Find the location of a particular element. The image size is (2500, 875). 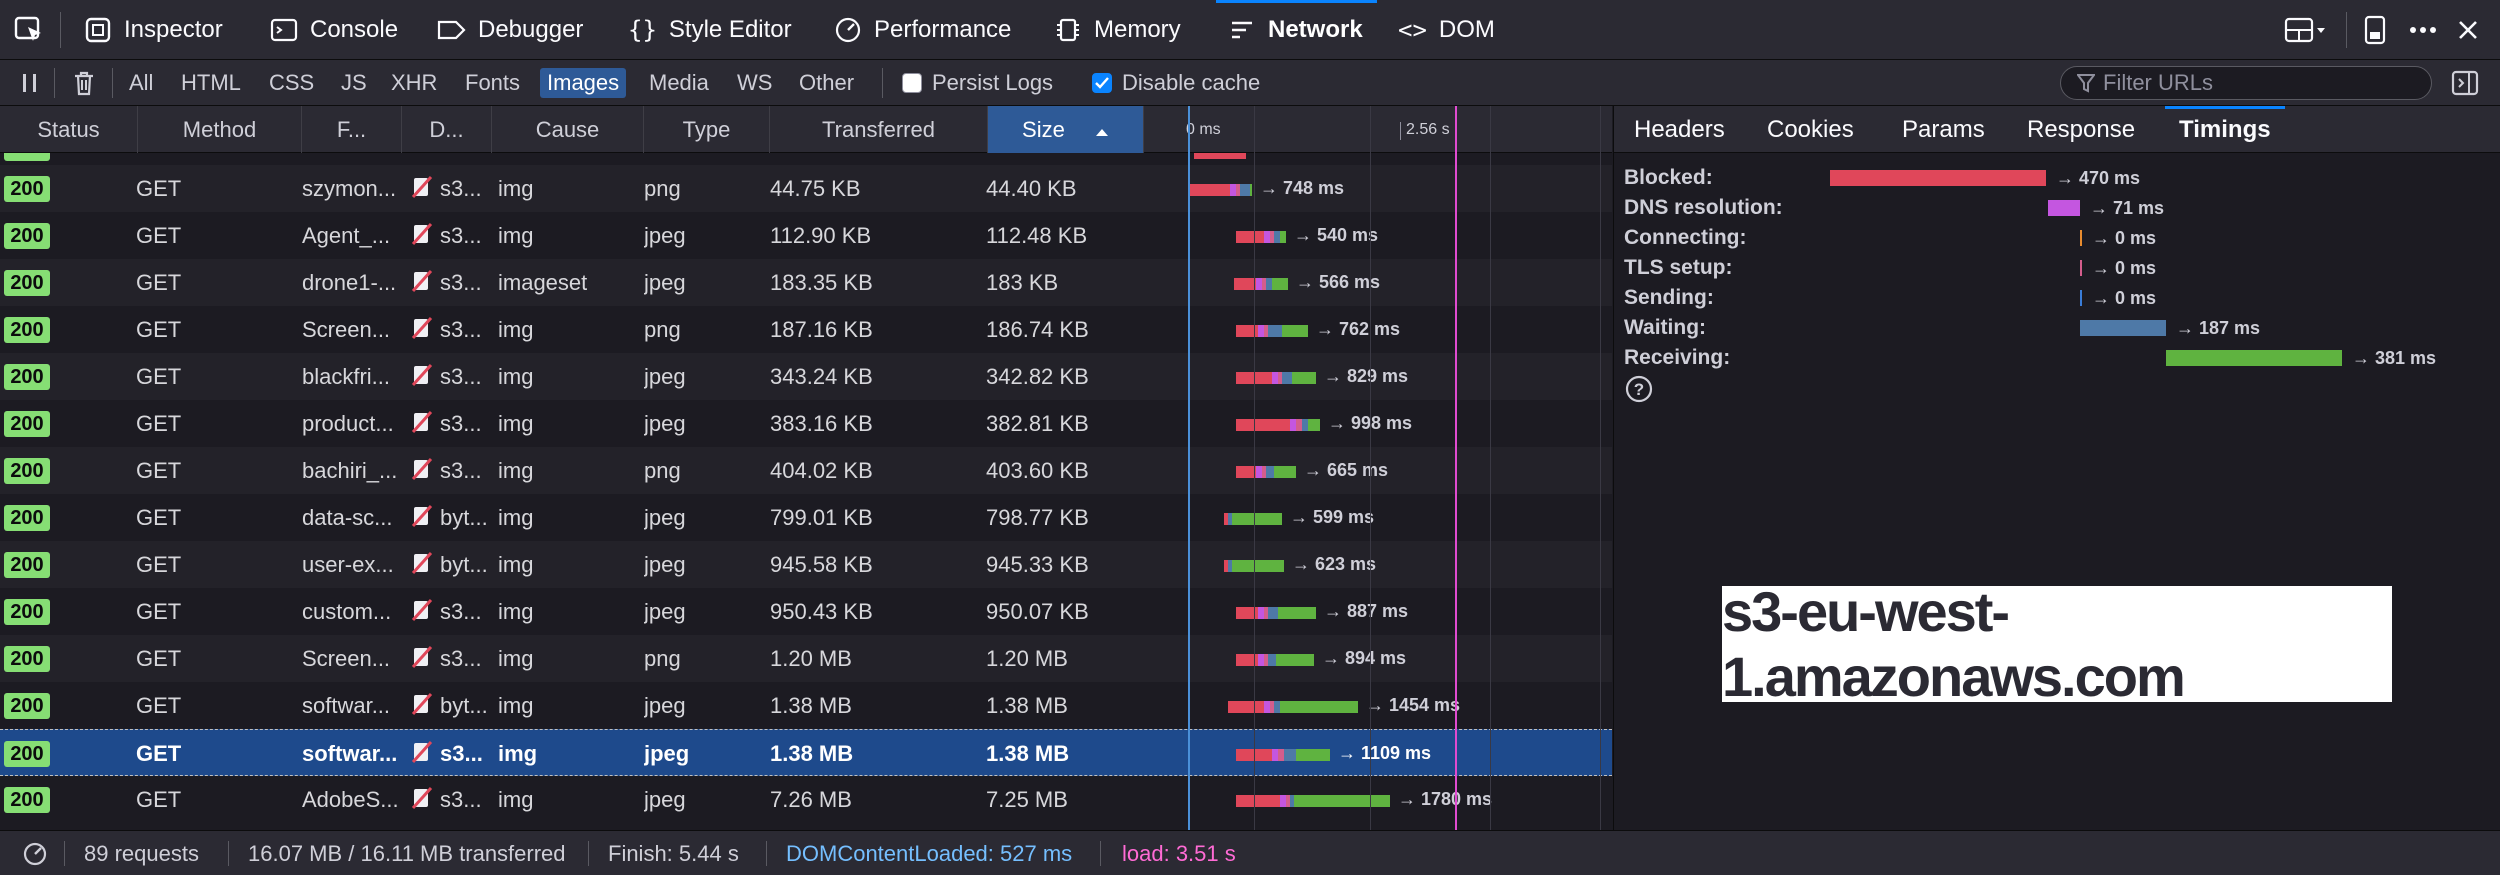

tab-timings: Timings is located at coordinates (2225, 129).